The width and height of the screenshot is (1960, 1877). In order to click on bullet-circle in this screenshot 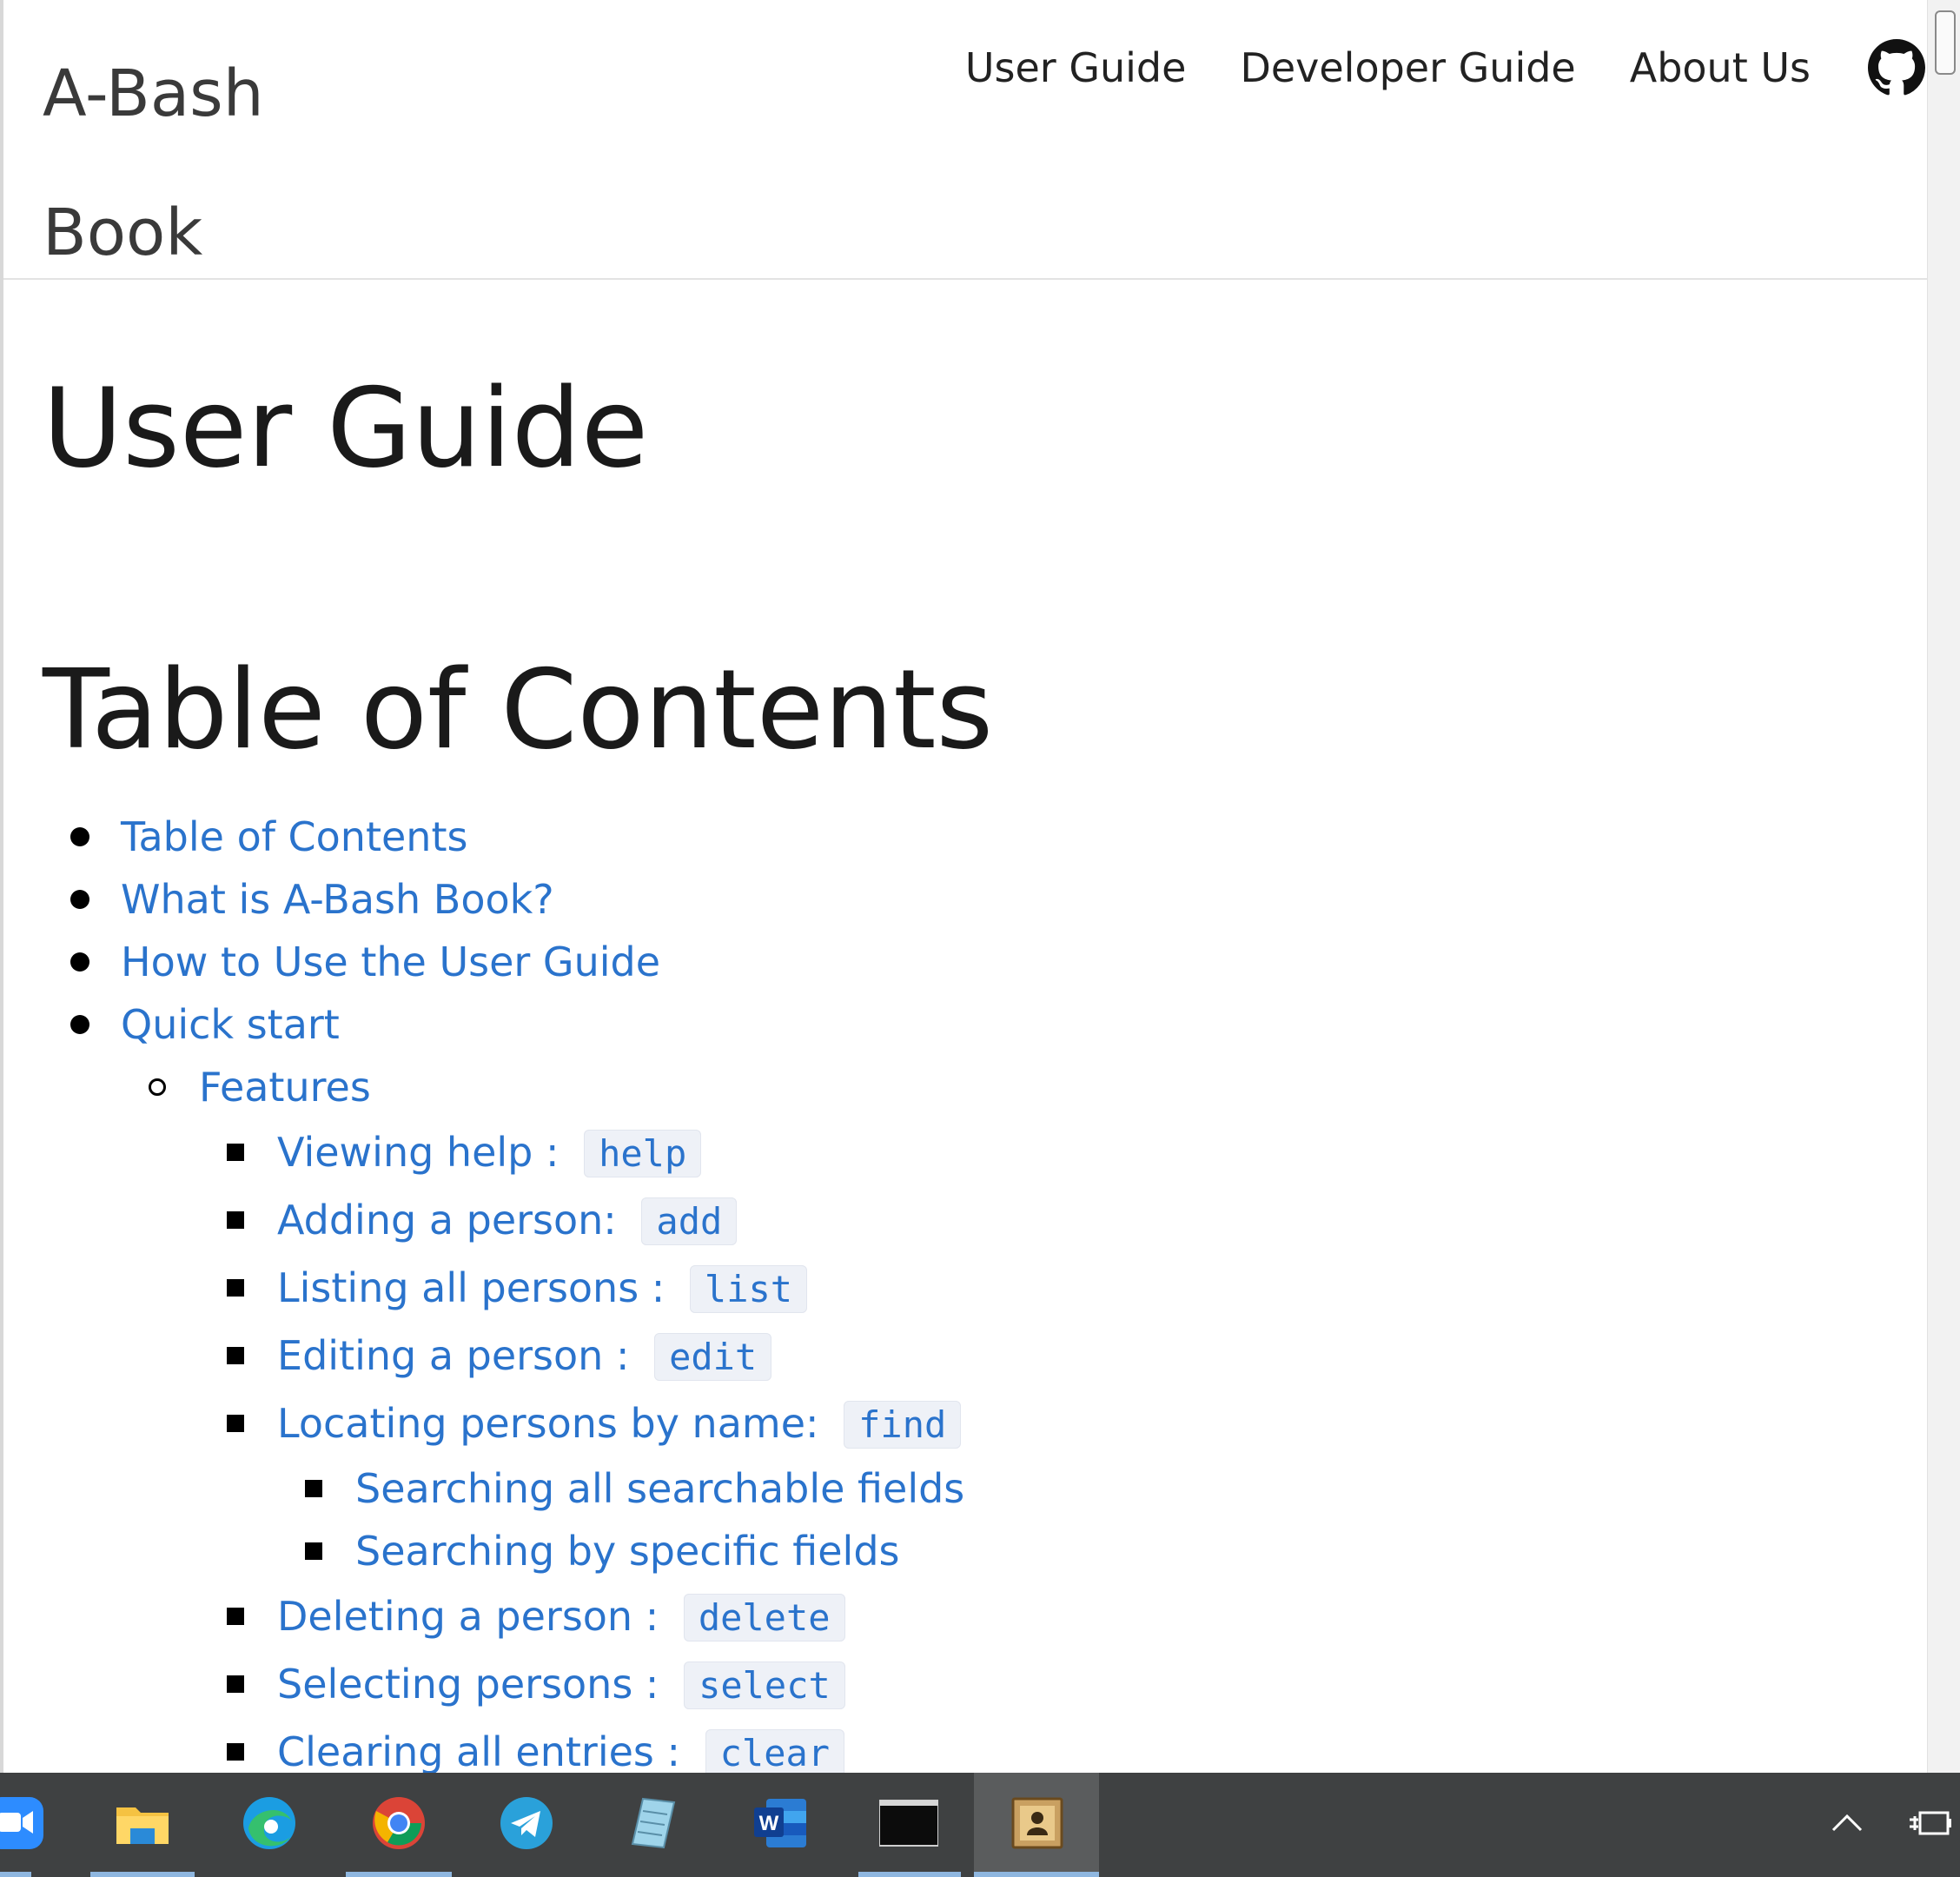, I will do `click(157, 1087)`.